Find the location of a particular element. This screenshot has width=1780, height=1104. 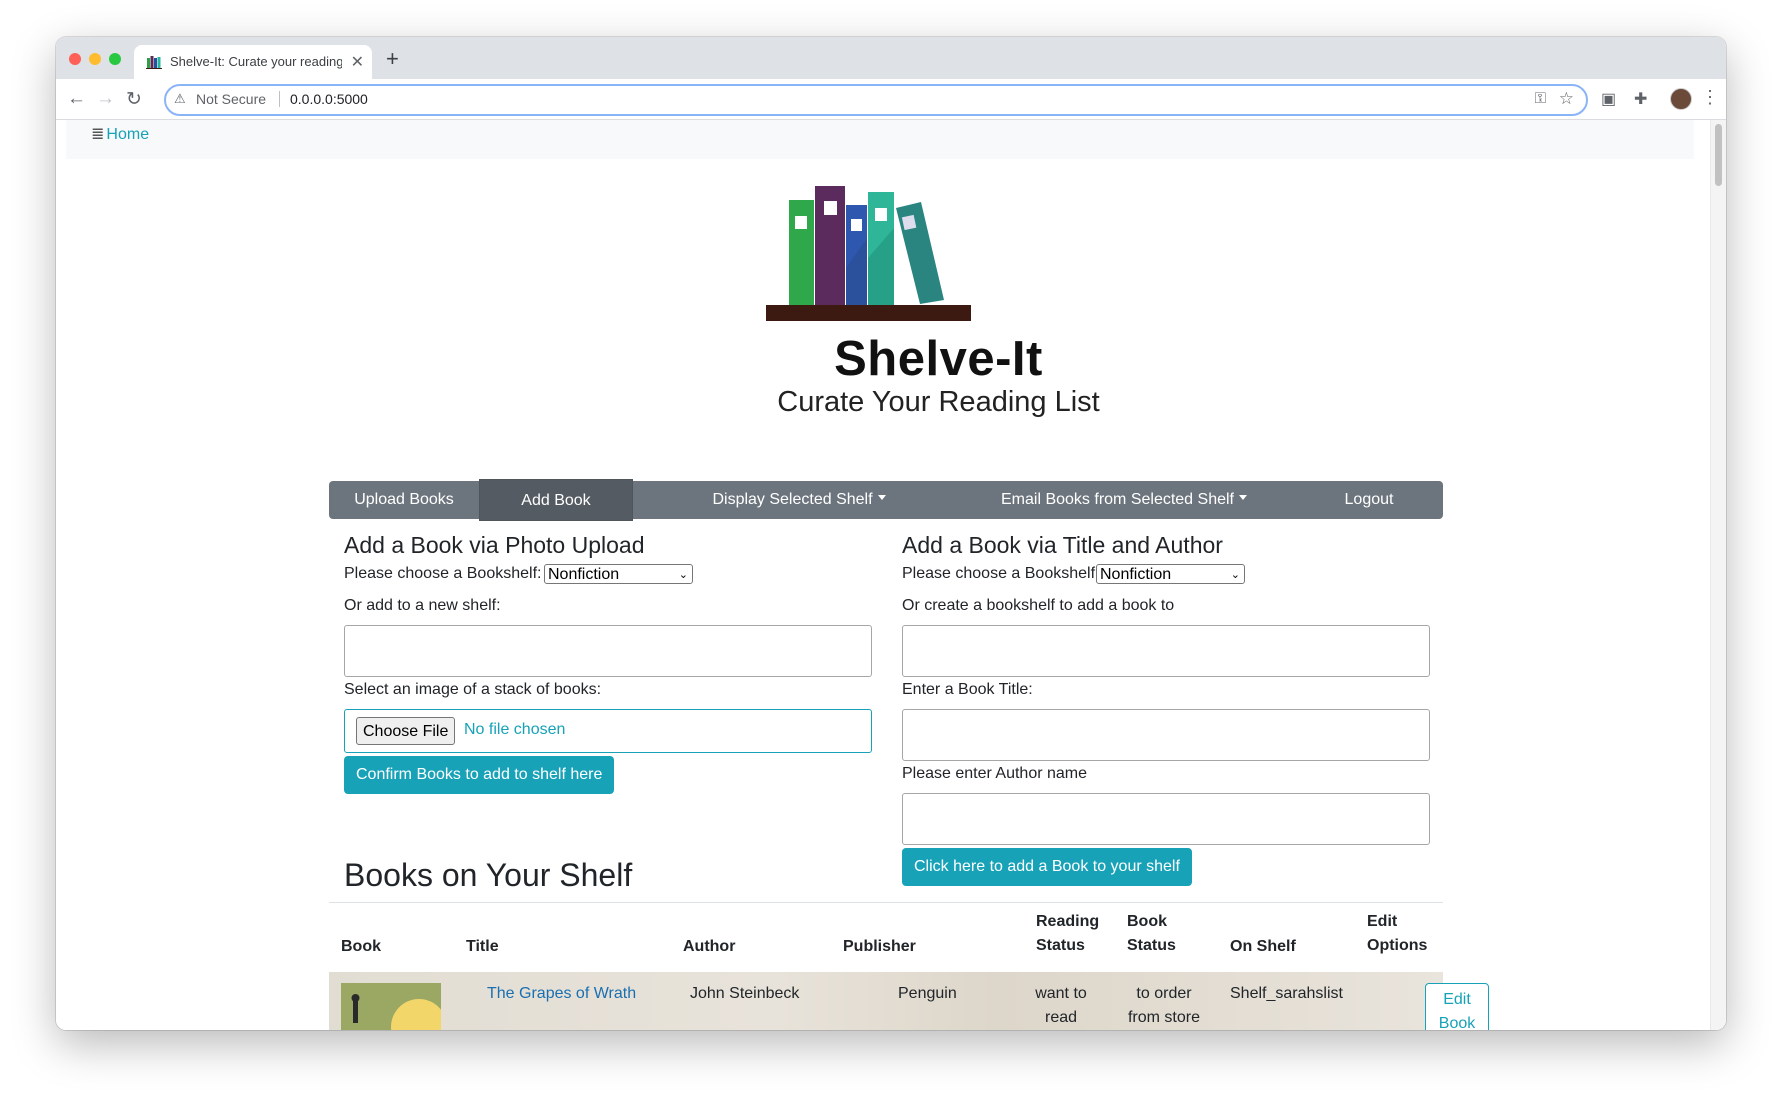

col-reading-status-line1: Reading is located at coordinates (1068, 921).